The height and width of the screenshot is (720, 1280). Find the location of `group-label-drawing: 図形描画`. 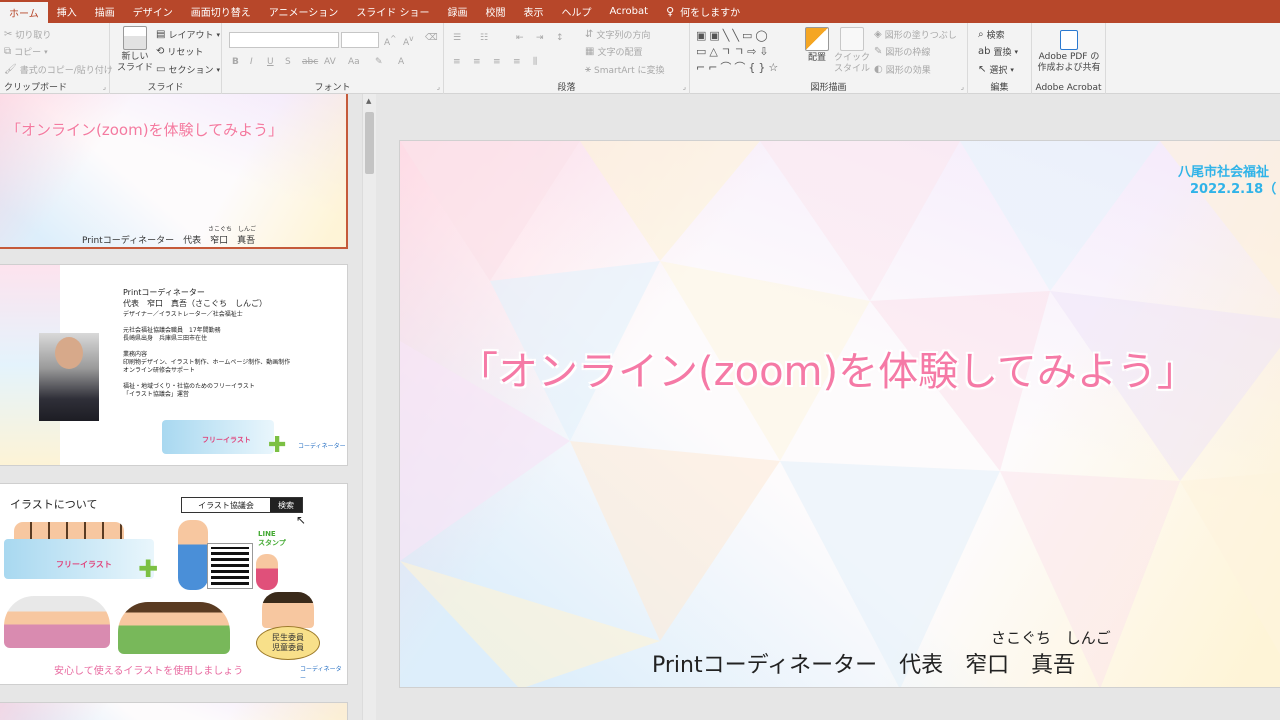

group-label-drawing: 図形描画 is located at coordinates (828, 88).